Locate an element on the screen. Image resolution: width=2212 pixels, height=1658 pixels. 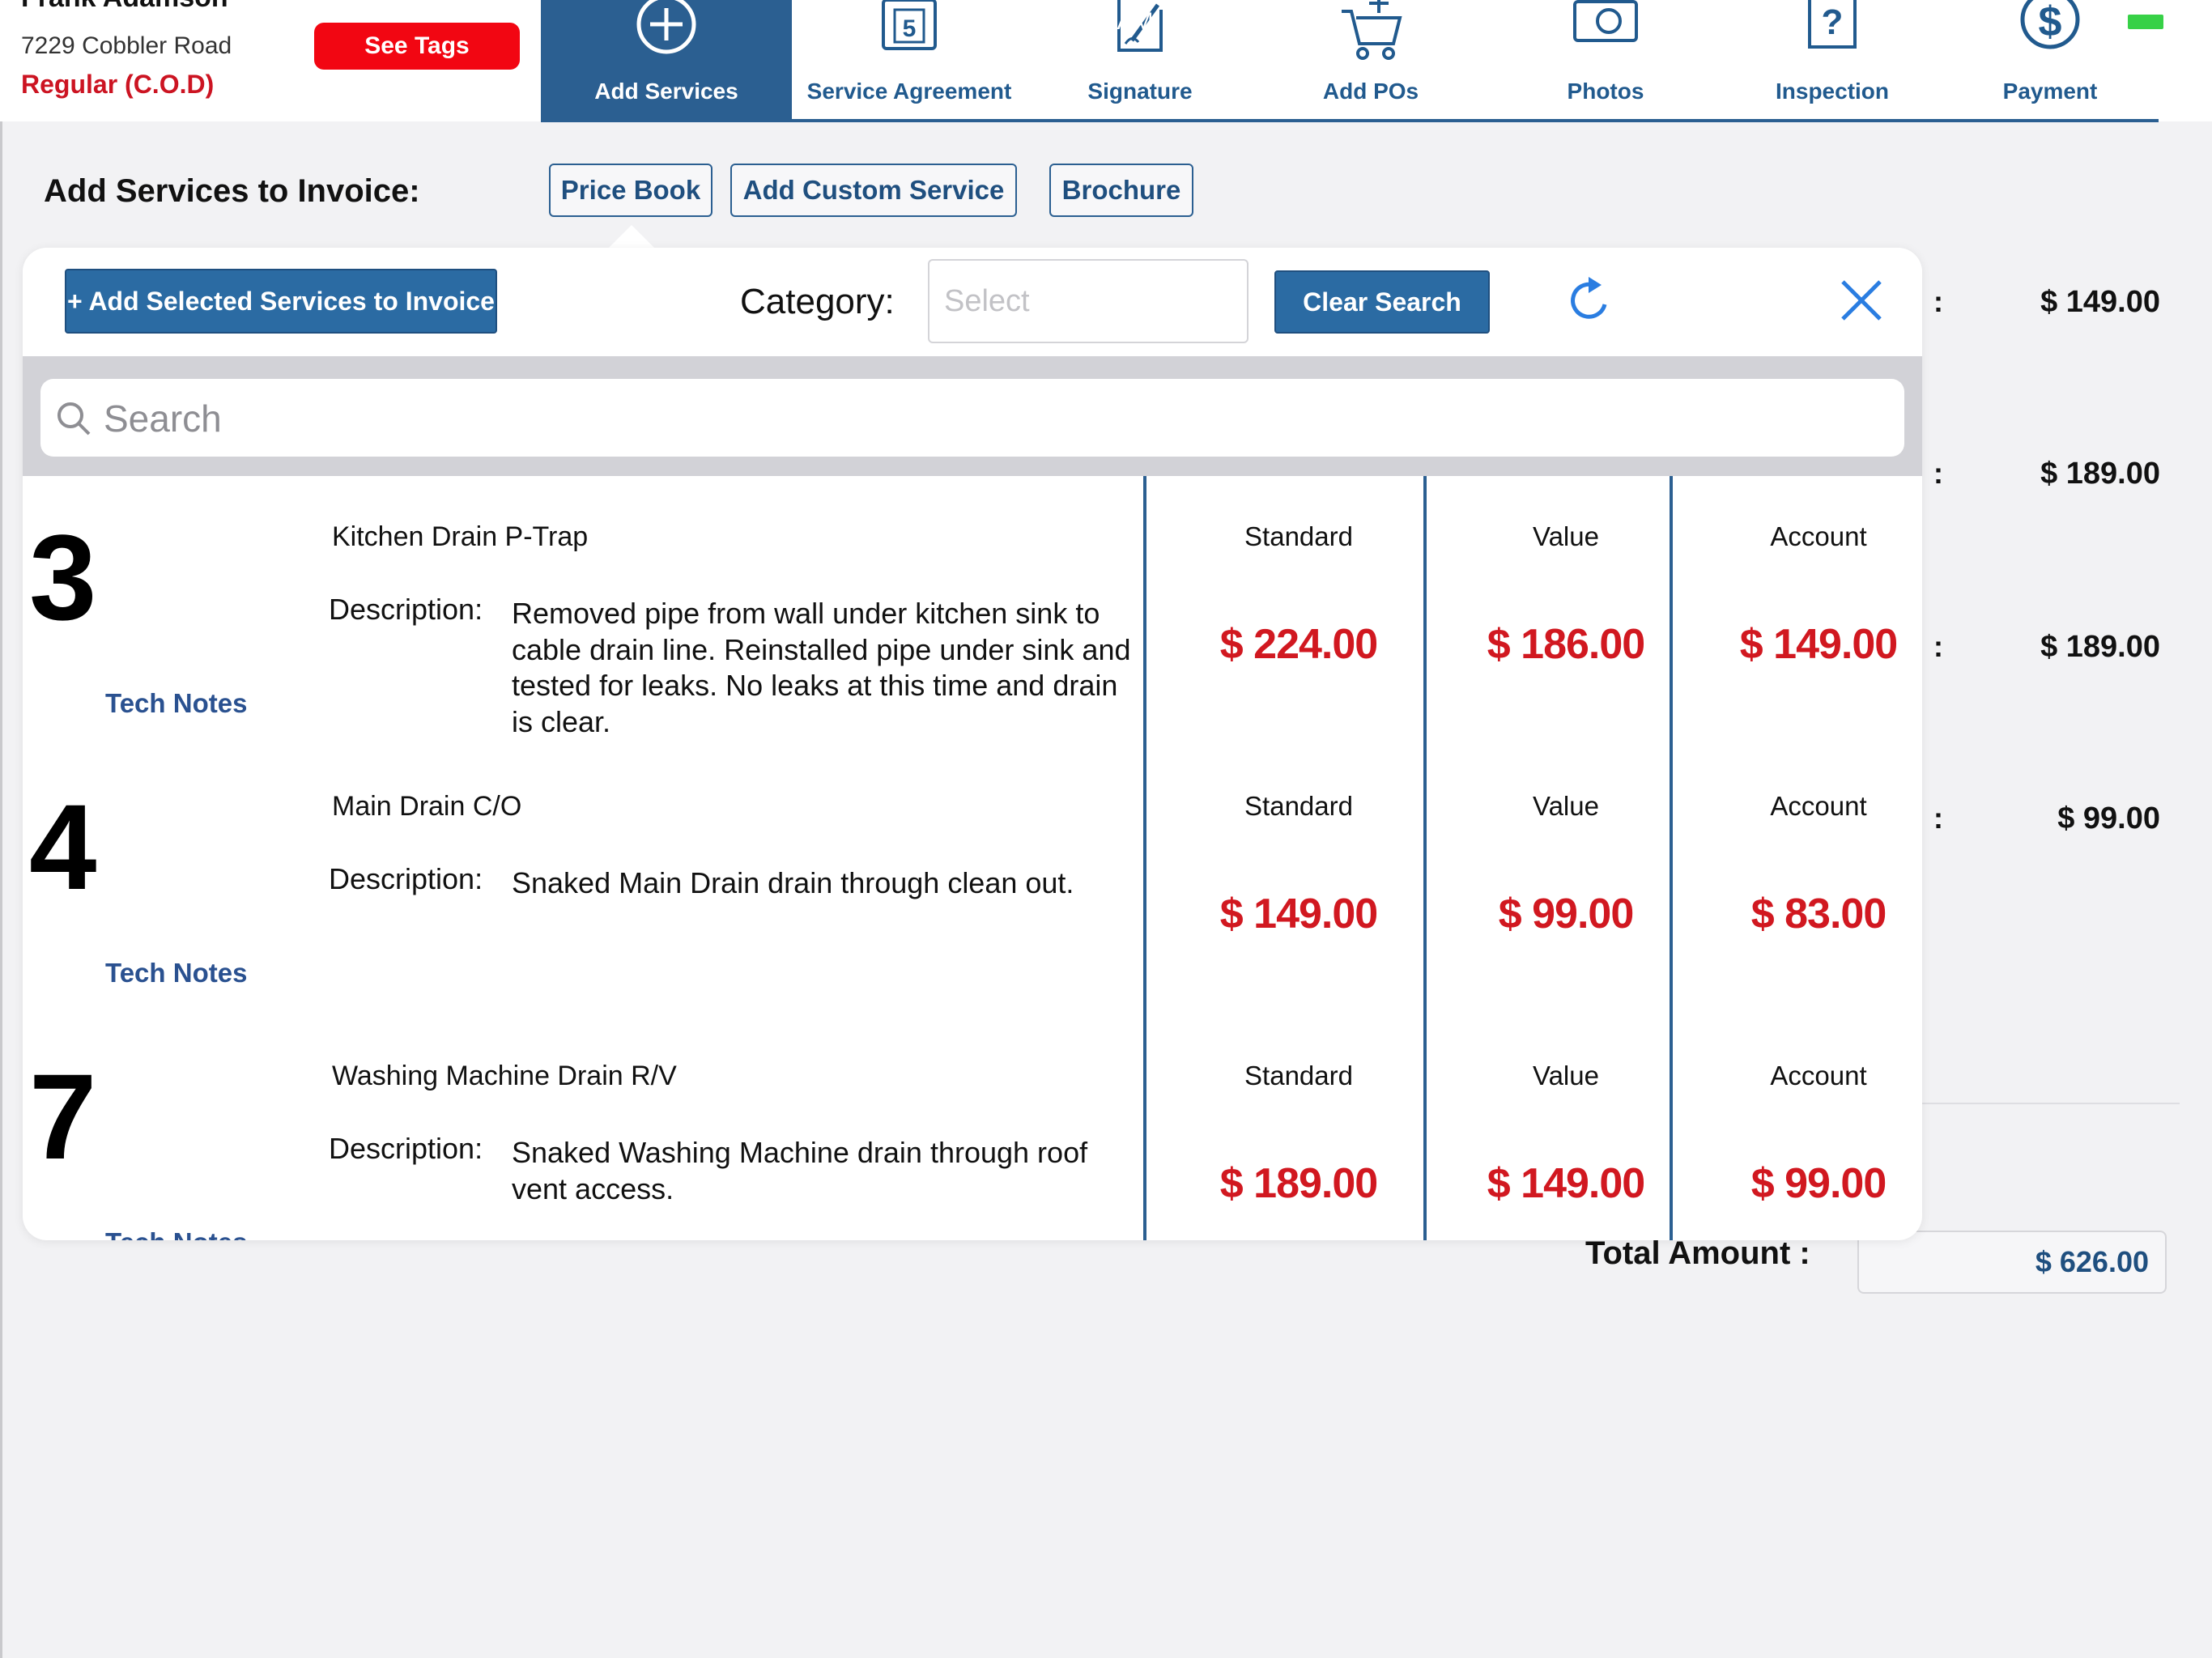
tab-add-pos: Add POs is located at coordinates (1371, 60).